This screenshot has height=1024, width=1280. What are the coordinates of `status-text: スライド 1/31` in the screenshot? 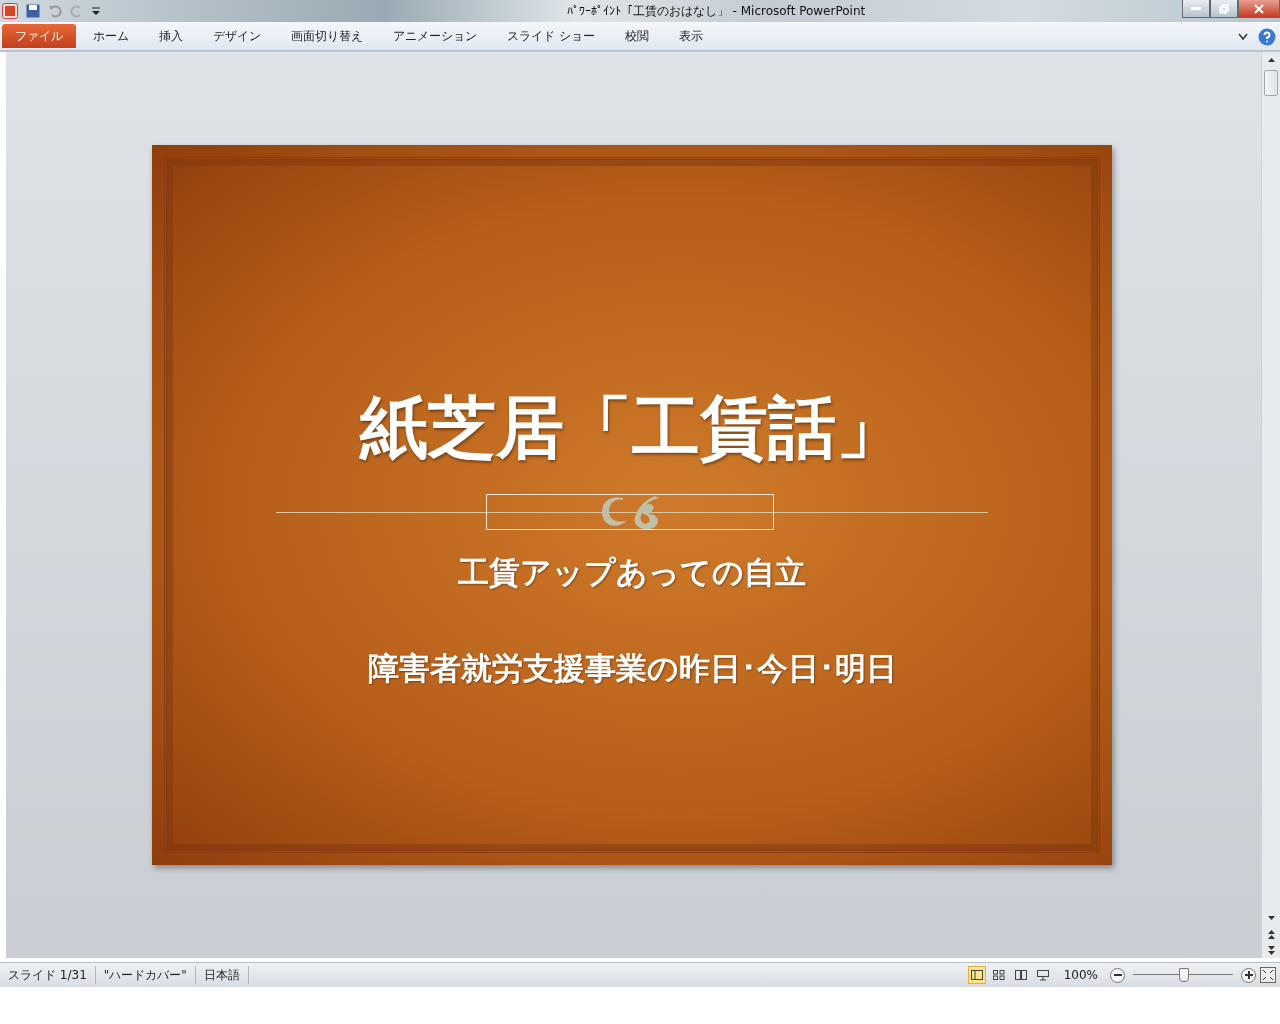 It's located at (48, 975).